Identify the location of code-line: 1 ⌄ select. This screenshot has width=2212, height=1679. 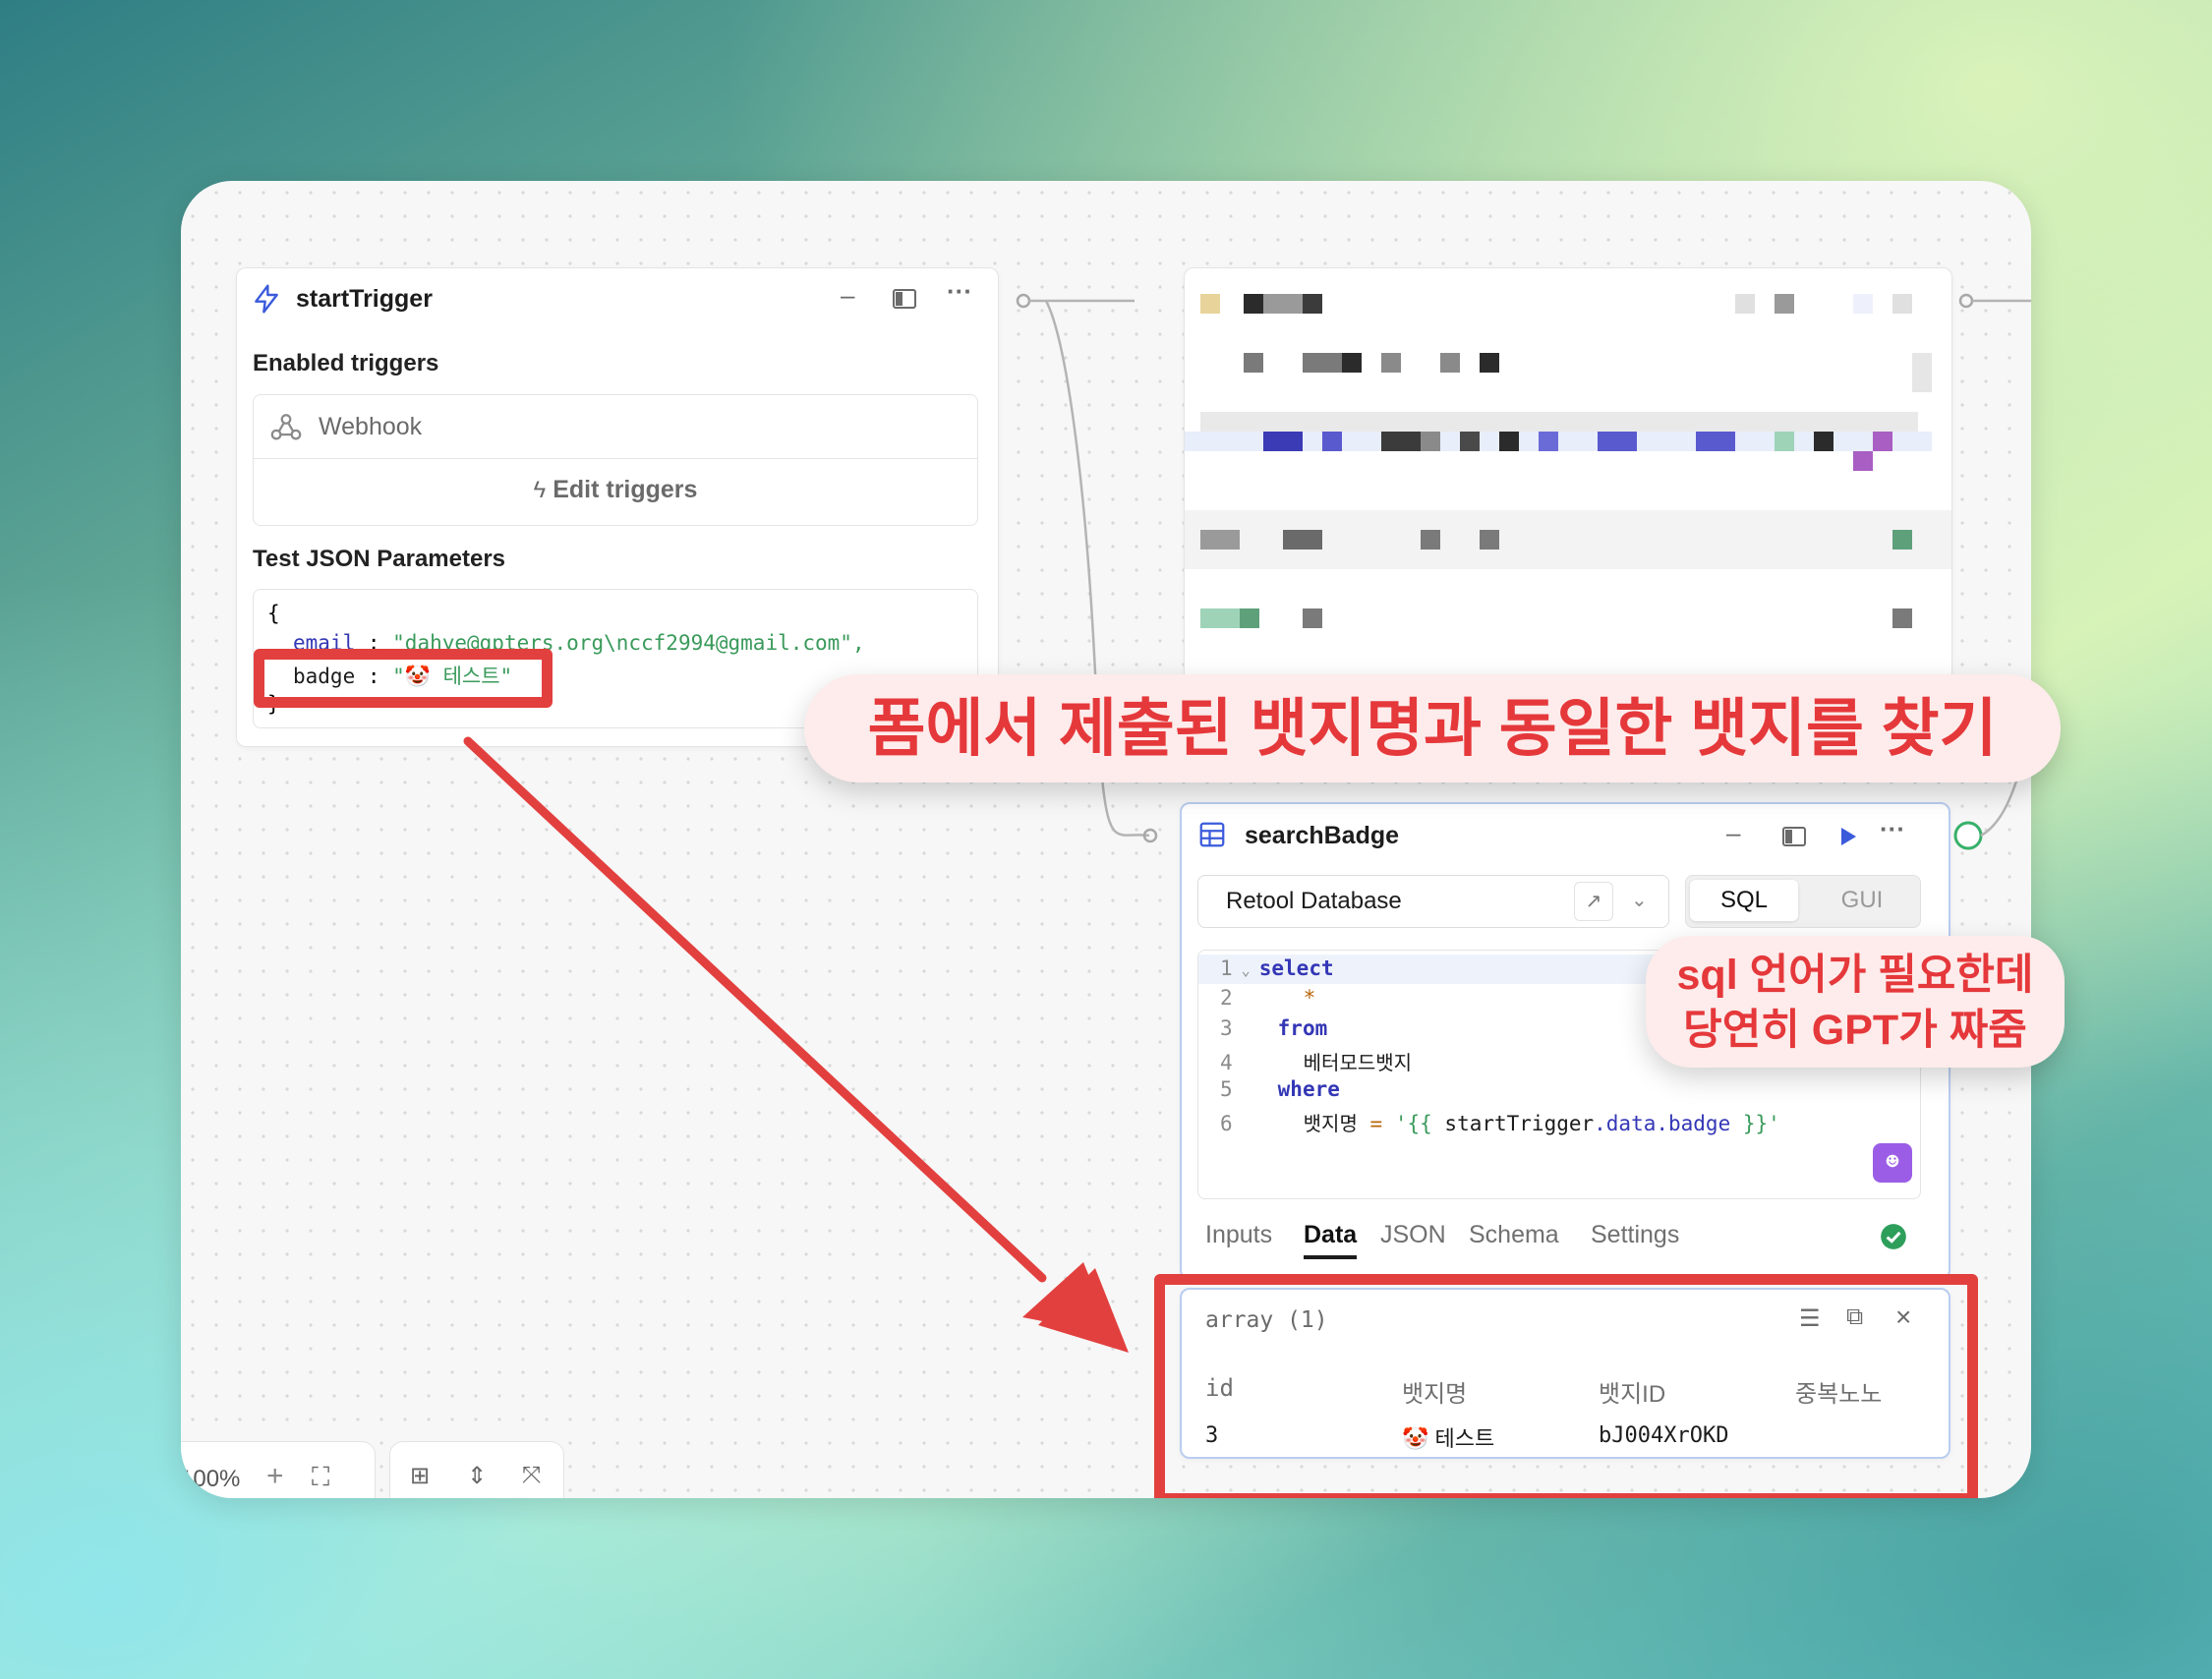
(1277, 968).